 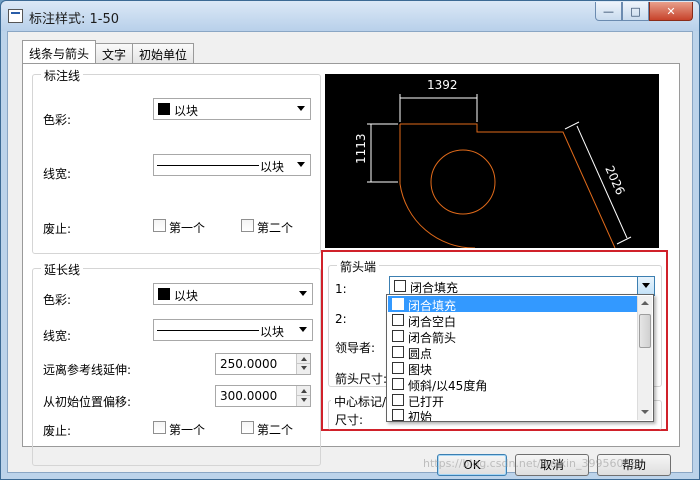 I want to click on window-title: 标注样式: 1-50, so click(x=74, y=19).